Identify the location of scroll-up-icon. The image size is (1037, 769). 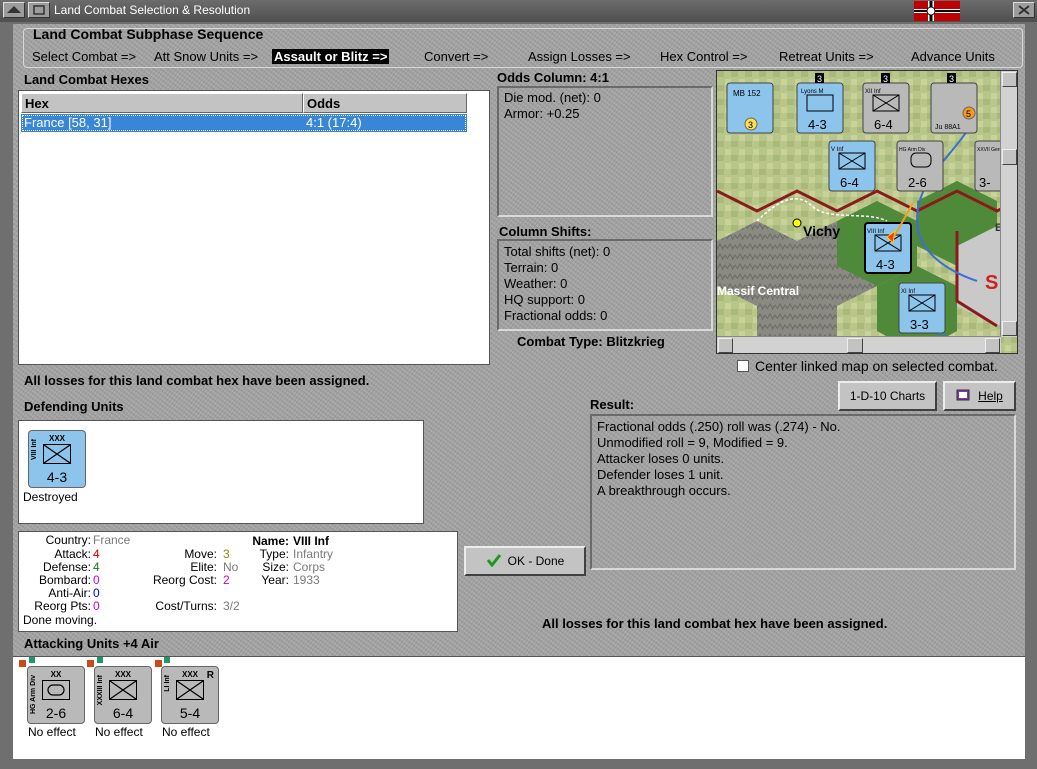
(1009, 79).